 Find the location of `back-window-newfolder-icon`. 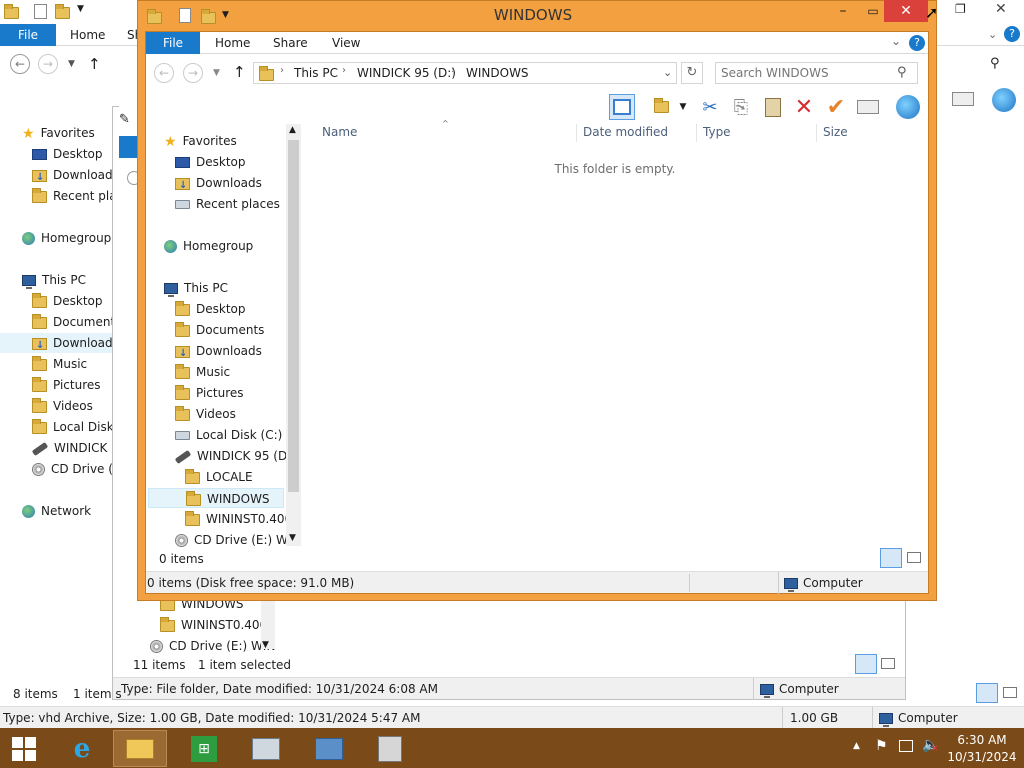

back-window-newfolder-icon is located at coordinates (62, 11).